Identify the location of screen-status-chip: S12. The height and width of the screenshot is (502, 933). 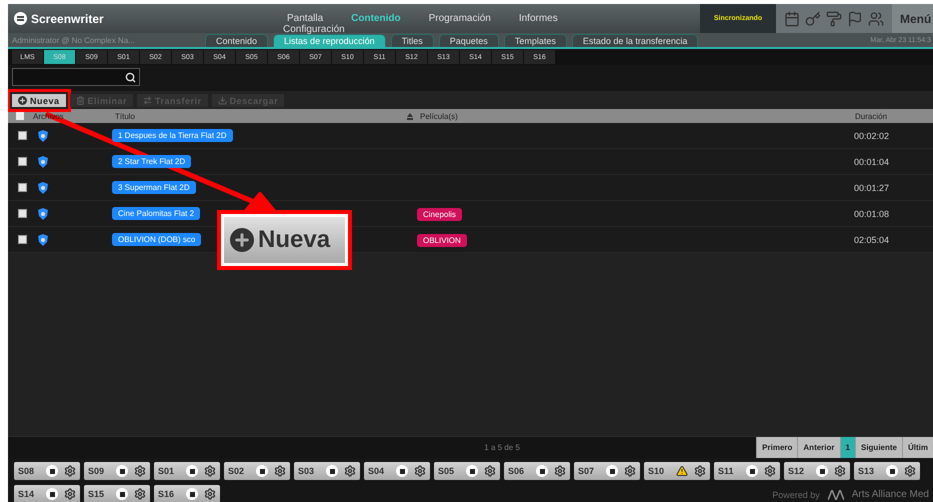
(817, 471).